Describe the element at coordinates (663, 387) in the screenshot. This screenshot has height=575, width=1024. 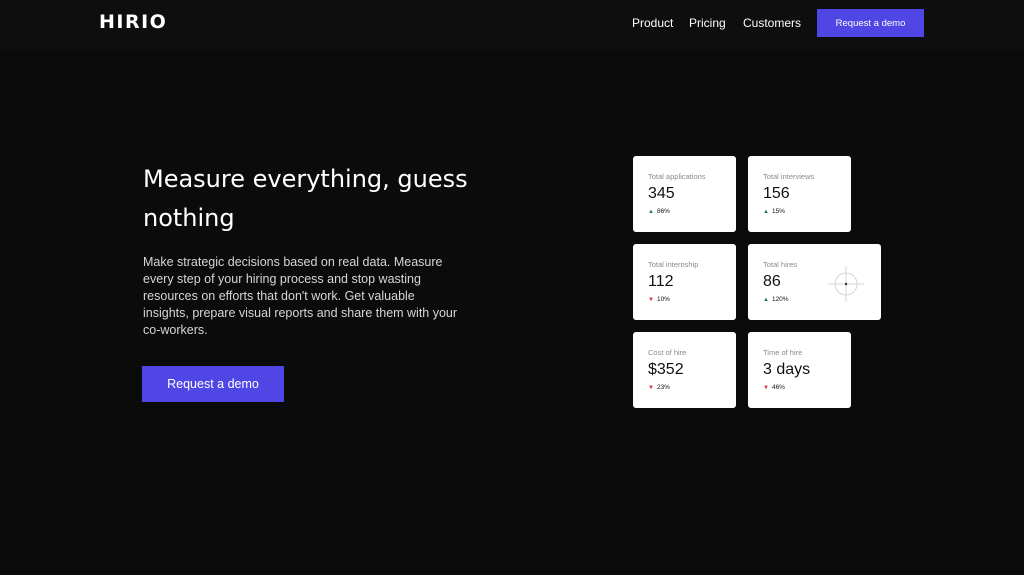
I see `stat-change-value: 23%` at that location.